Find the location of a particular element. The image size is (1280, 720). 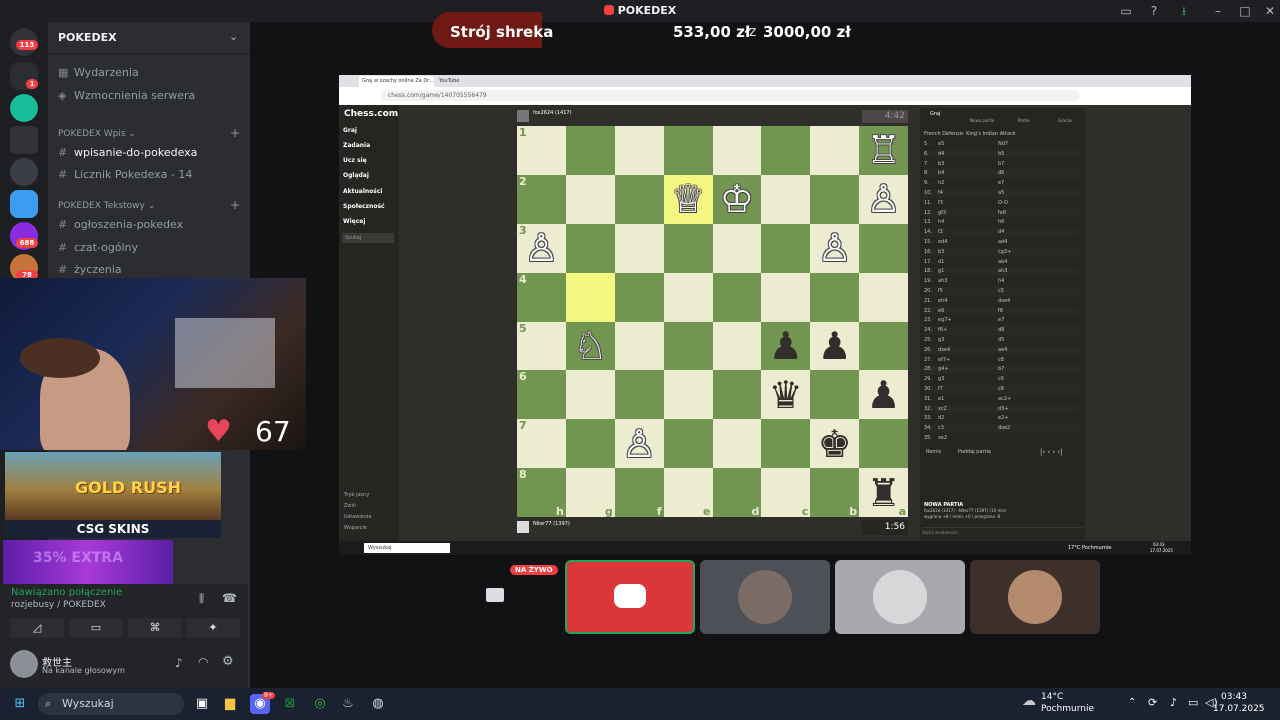

steam-icon: ♨ is located at coordinates (348, 704).